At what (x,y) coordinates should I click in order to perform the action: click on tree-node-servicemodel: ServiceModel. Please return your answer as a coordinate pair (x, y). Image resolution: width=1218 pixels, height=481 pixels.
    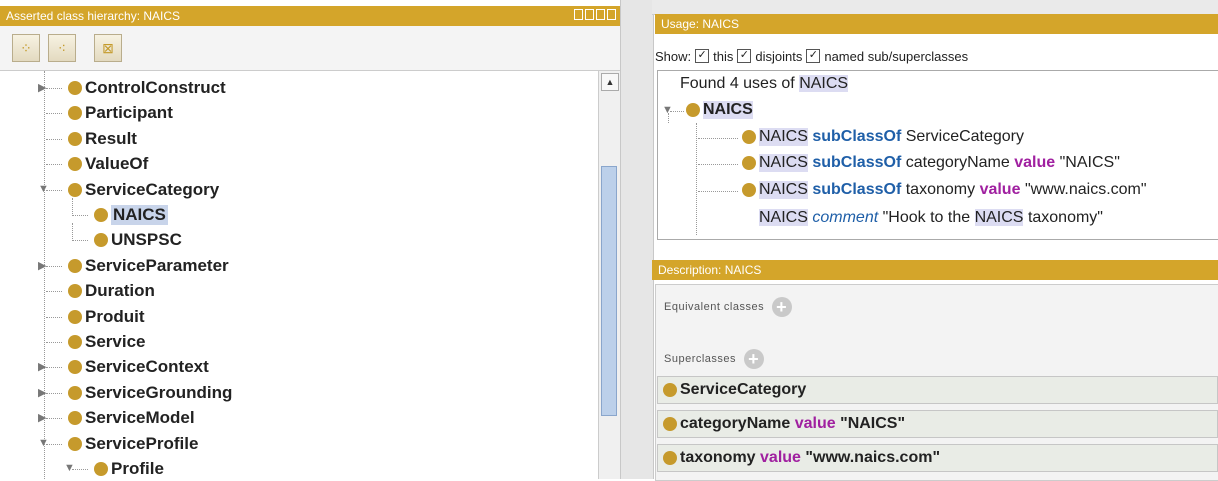
    Looking at the image, I should click on (131, 418).